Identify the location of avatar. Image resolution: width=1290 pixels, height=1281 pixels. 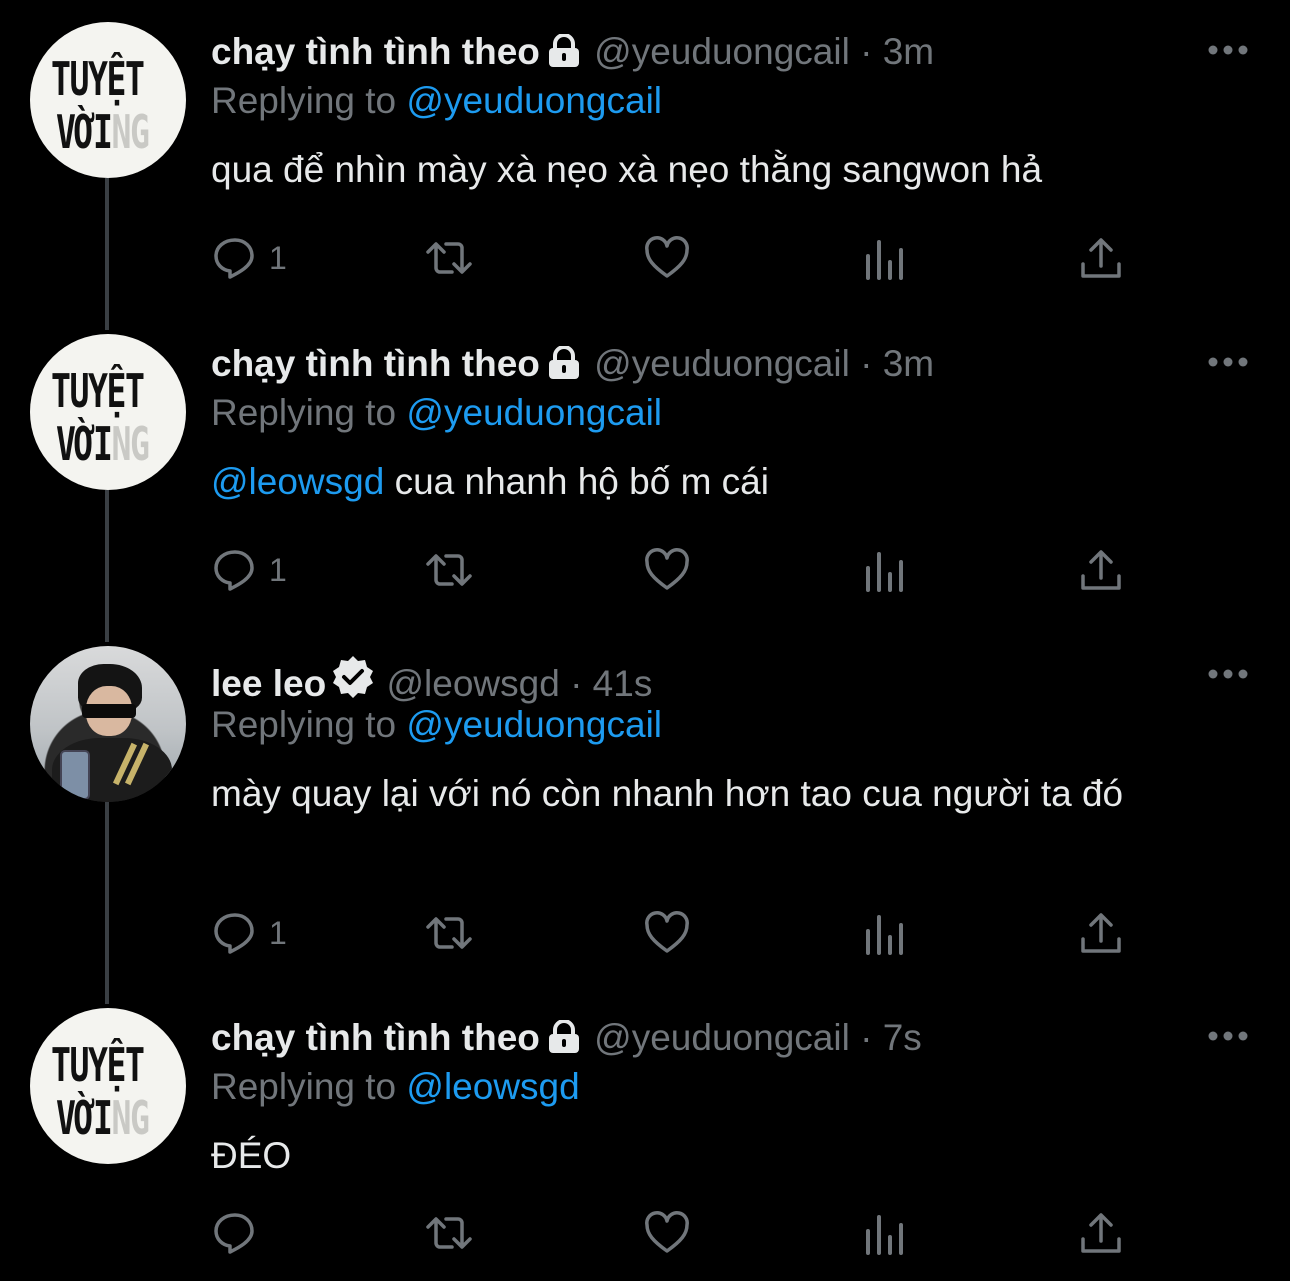
(108, 724).